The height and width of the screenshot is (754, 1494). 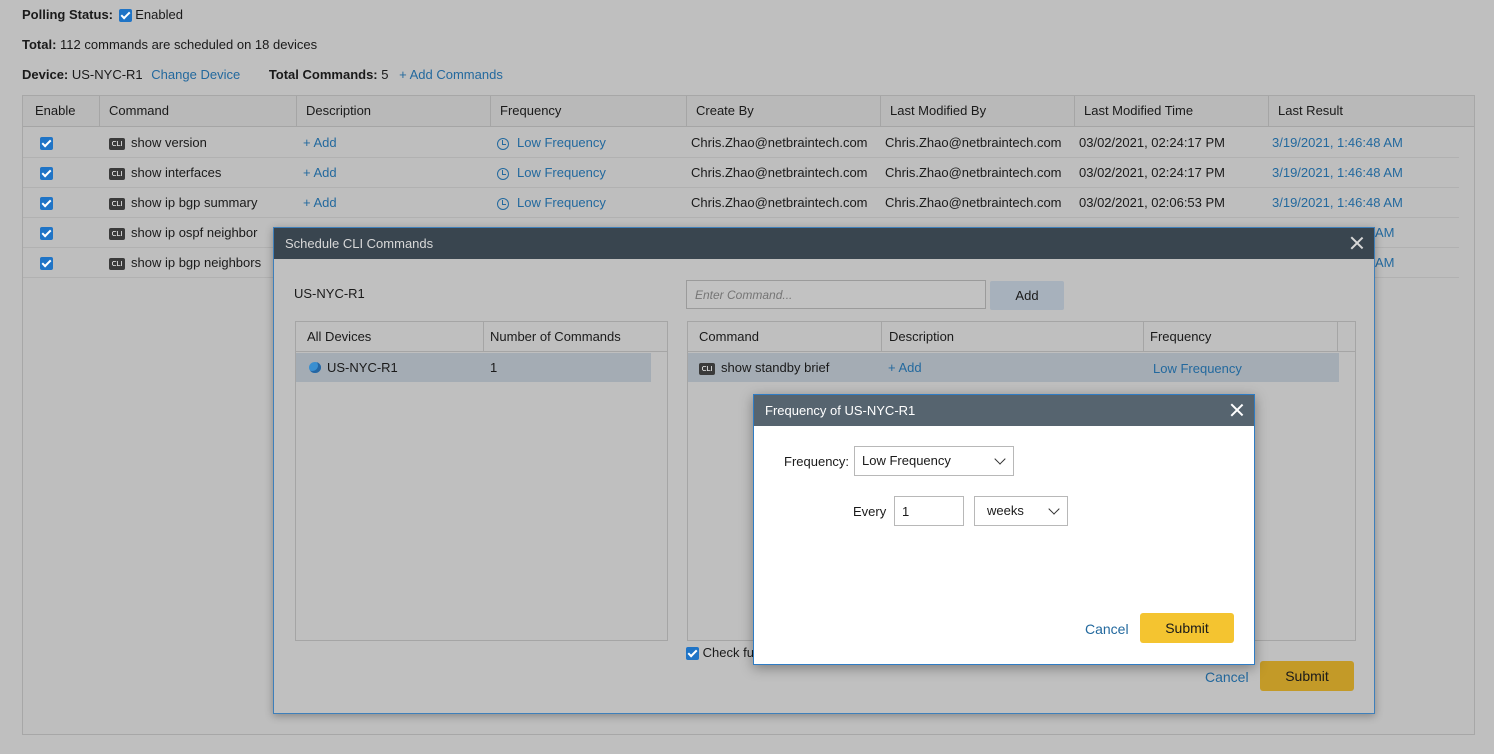 What do you see at coordinates (195, 74) in the screenshot?
I see `change-device-link: Change Device` at bounding box center [195, 74].